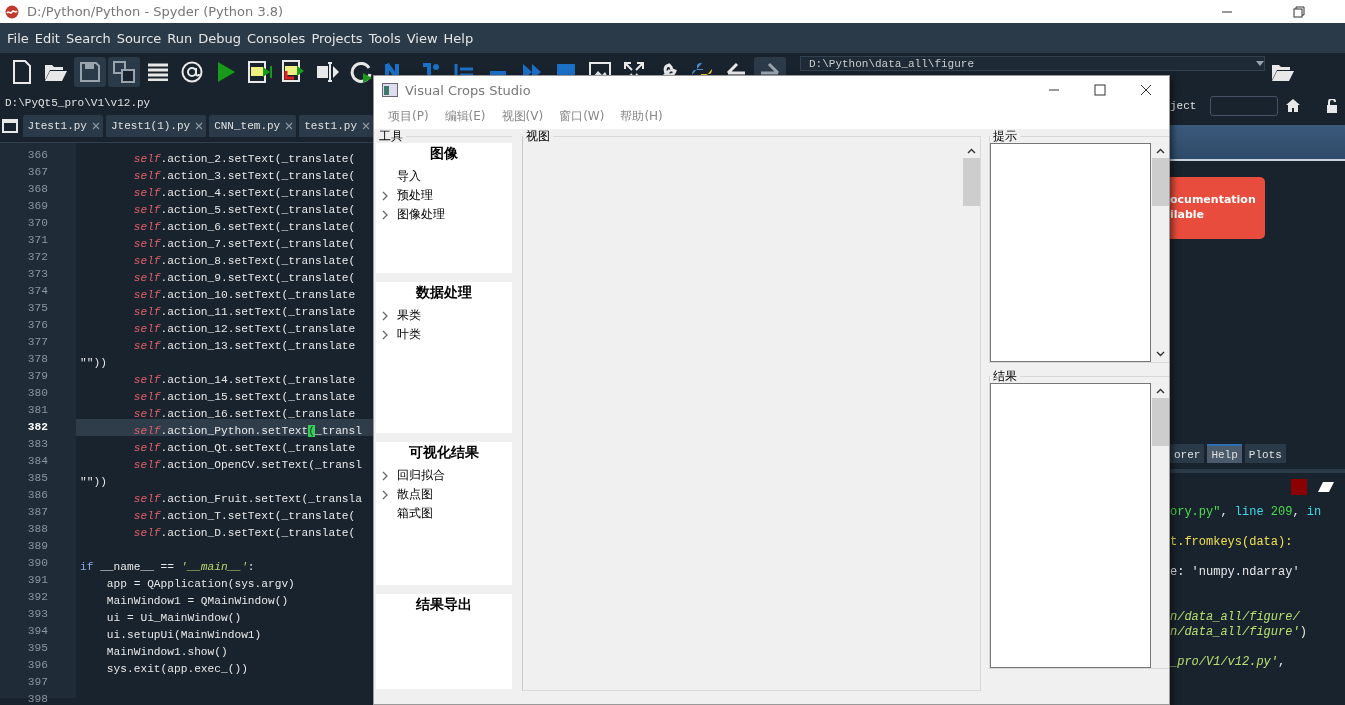 The height and width of the screenshot is (705, 1345). Describe the element at coordinates (1235, 572) in the screenshot. I see `console-line: e: 'numpy.ndarray'` at that location.